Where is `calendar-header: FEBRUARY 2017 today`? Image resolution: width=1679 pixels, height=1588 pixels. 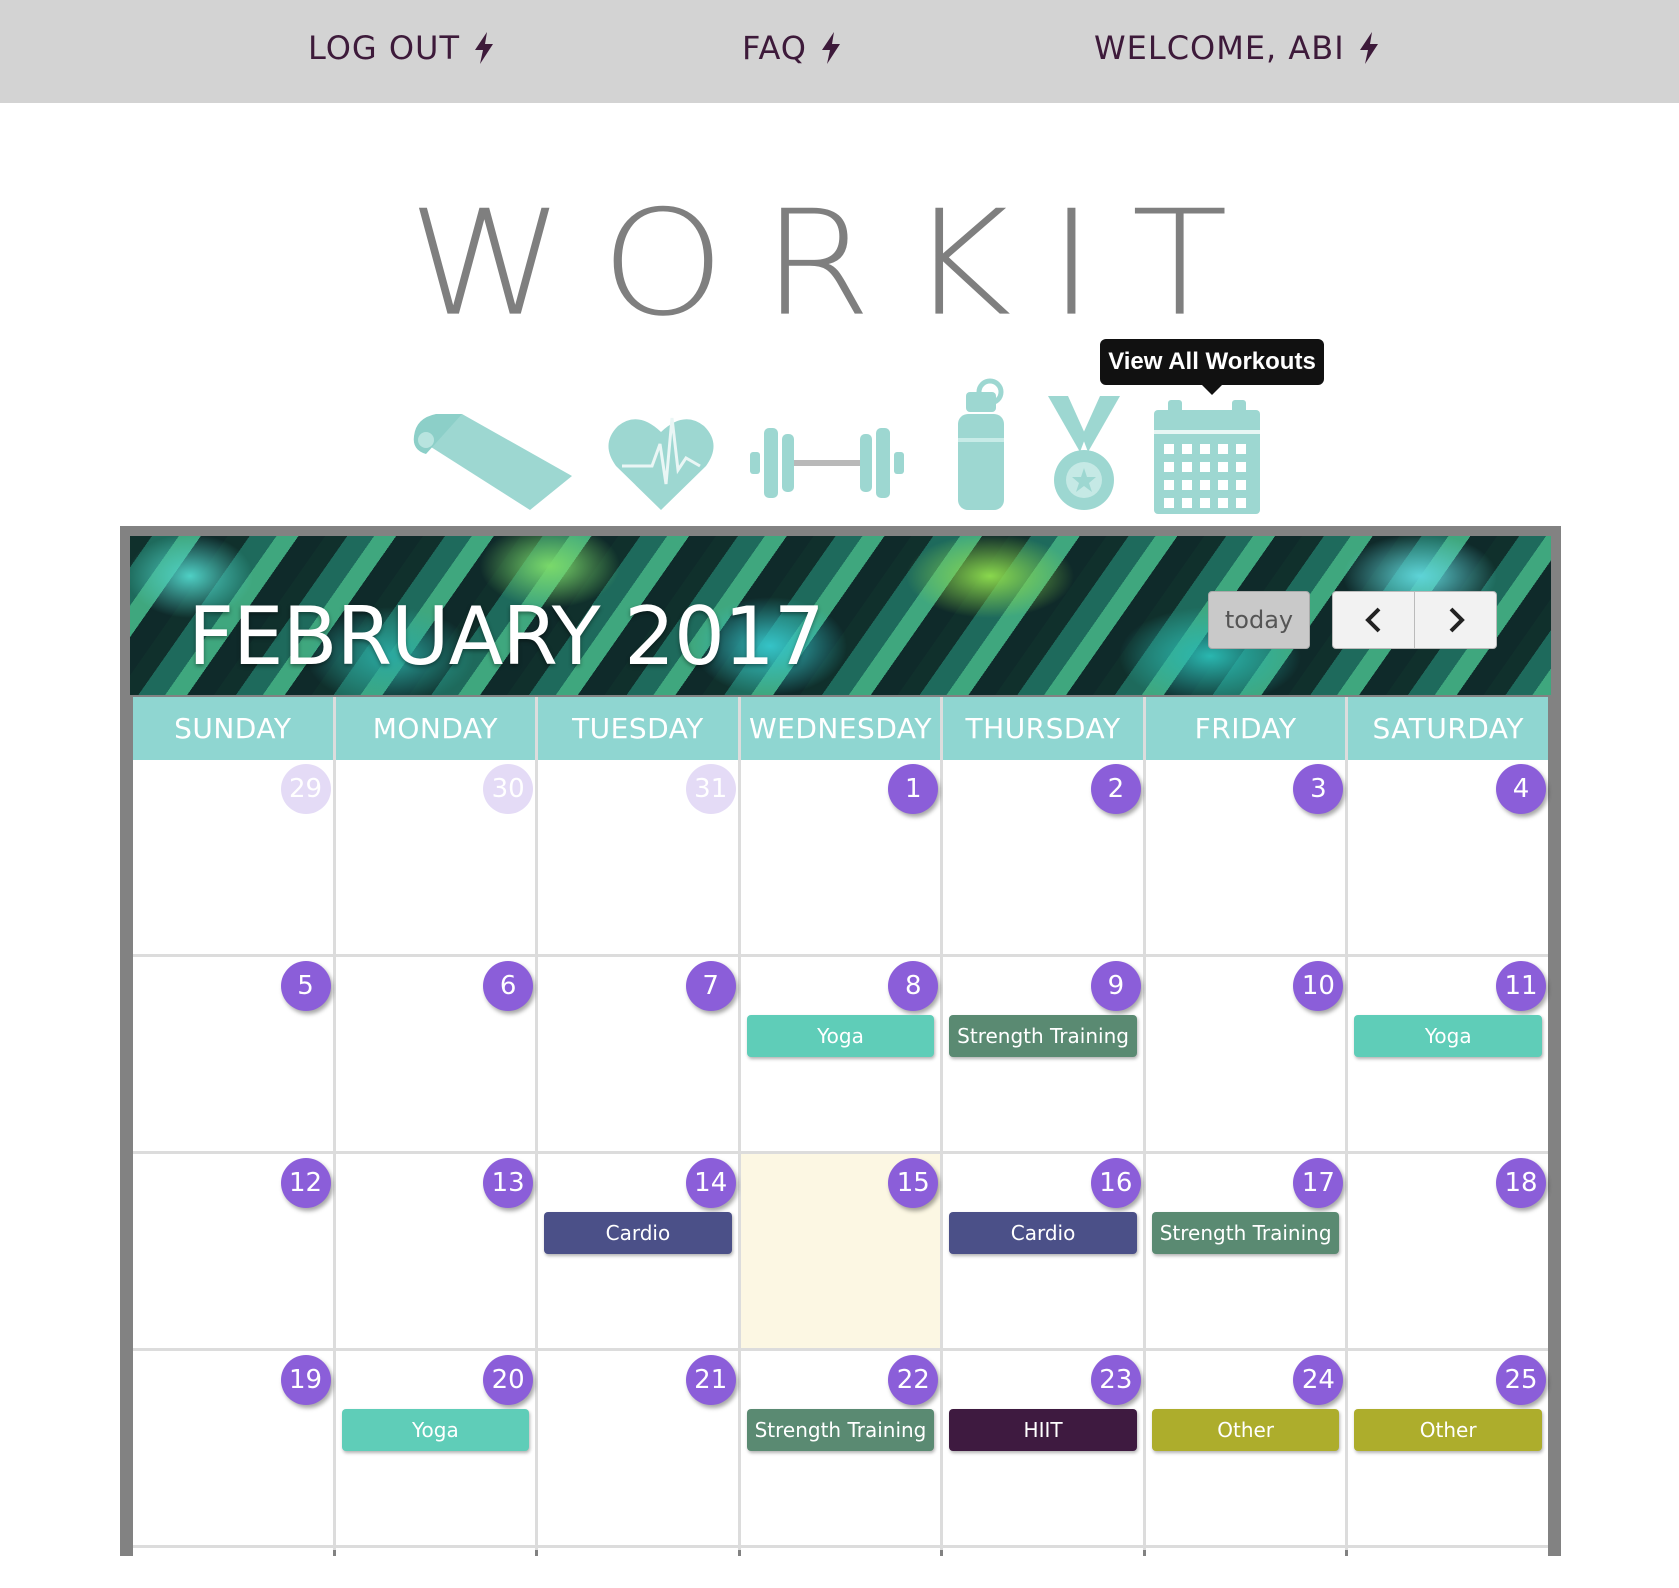
calendar-header: FEBRUARY 2017 today is located at coordinates (840, 615).